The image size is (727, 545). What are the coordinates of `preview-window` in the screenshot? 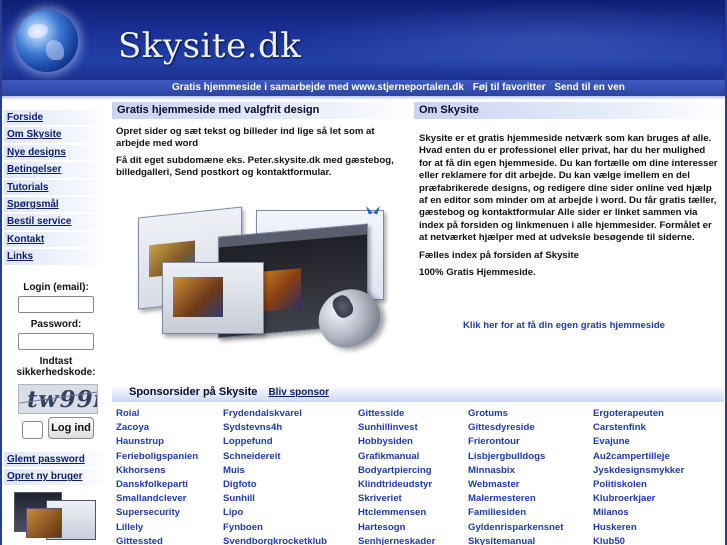 It's located at (213, 298).